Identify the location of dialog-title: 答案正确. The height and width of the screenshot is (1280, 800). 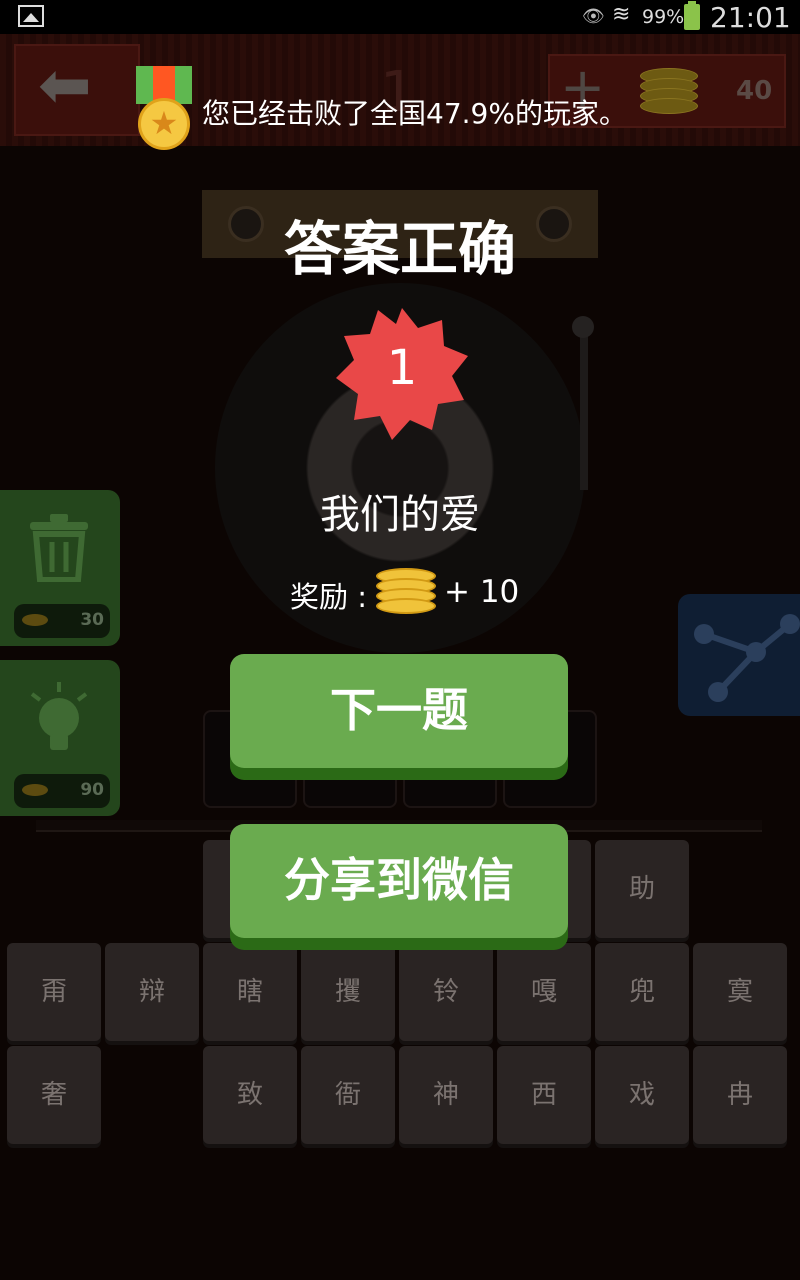
(399, 249).